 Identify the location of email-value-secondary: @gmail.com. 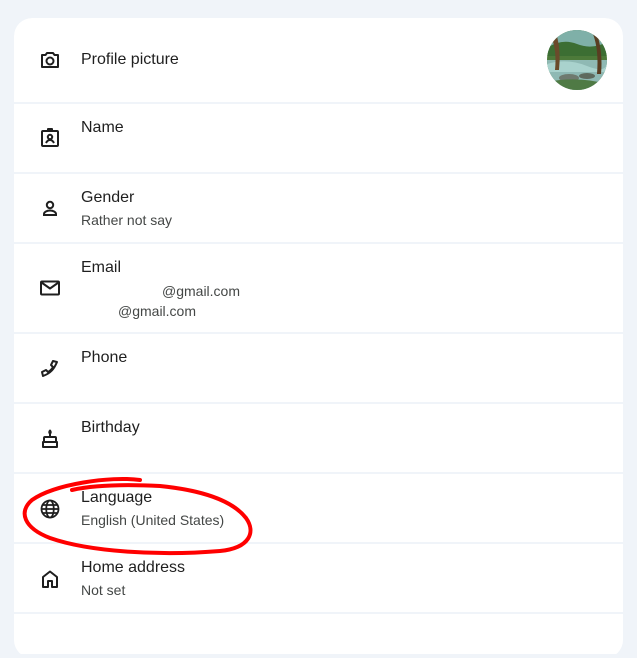
(157, 311).